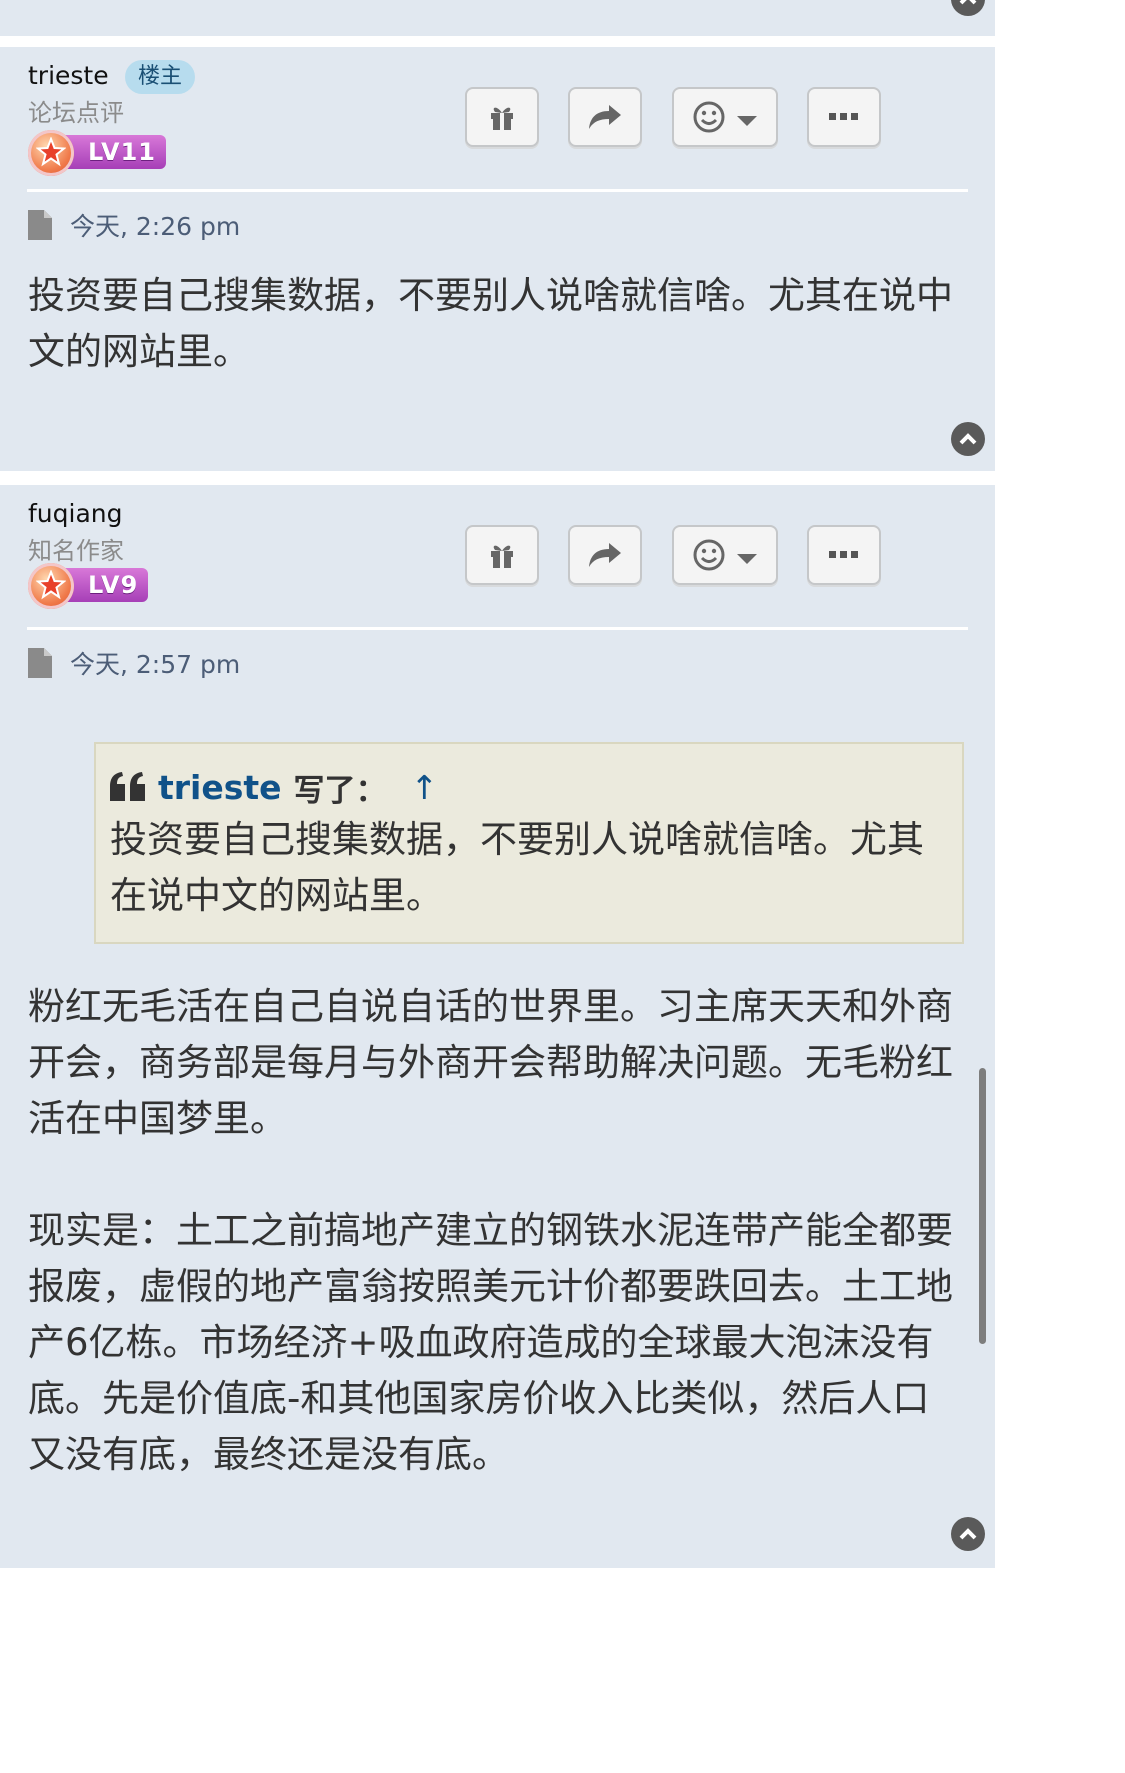  Describe the element at coordinates (103, 154) in the screenshot. I see `user-level-badge: LV11` at that location.